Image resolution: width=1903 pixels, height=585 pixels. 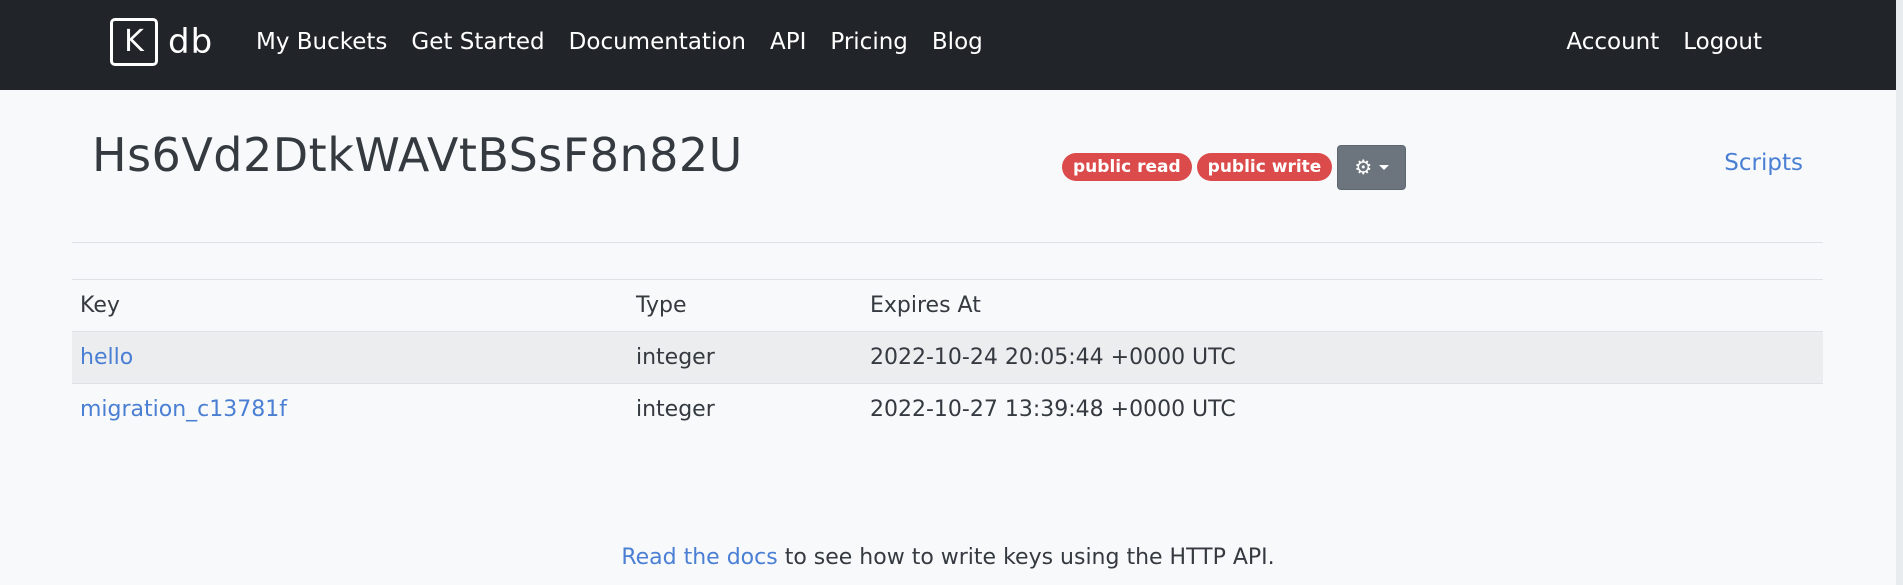 I want to click on logo-mark: K, so click(x=134, y=42).